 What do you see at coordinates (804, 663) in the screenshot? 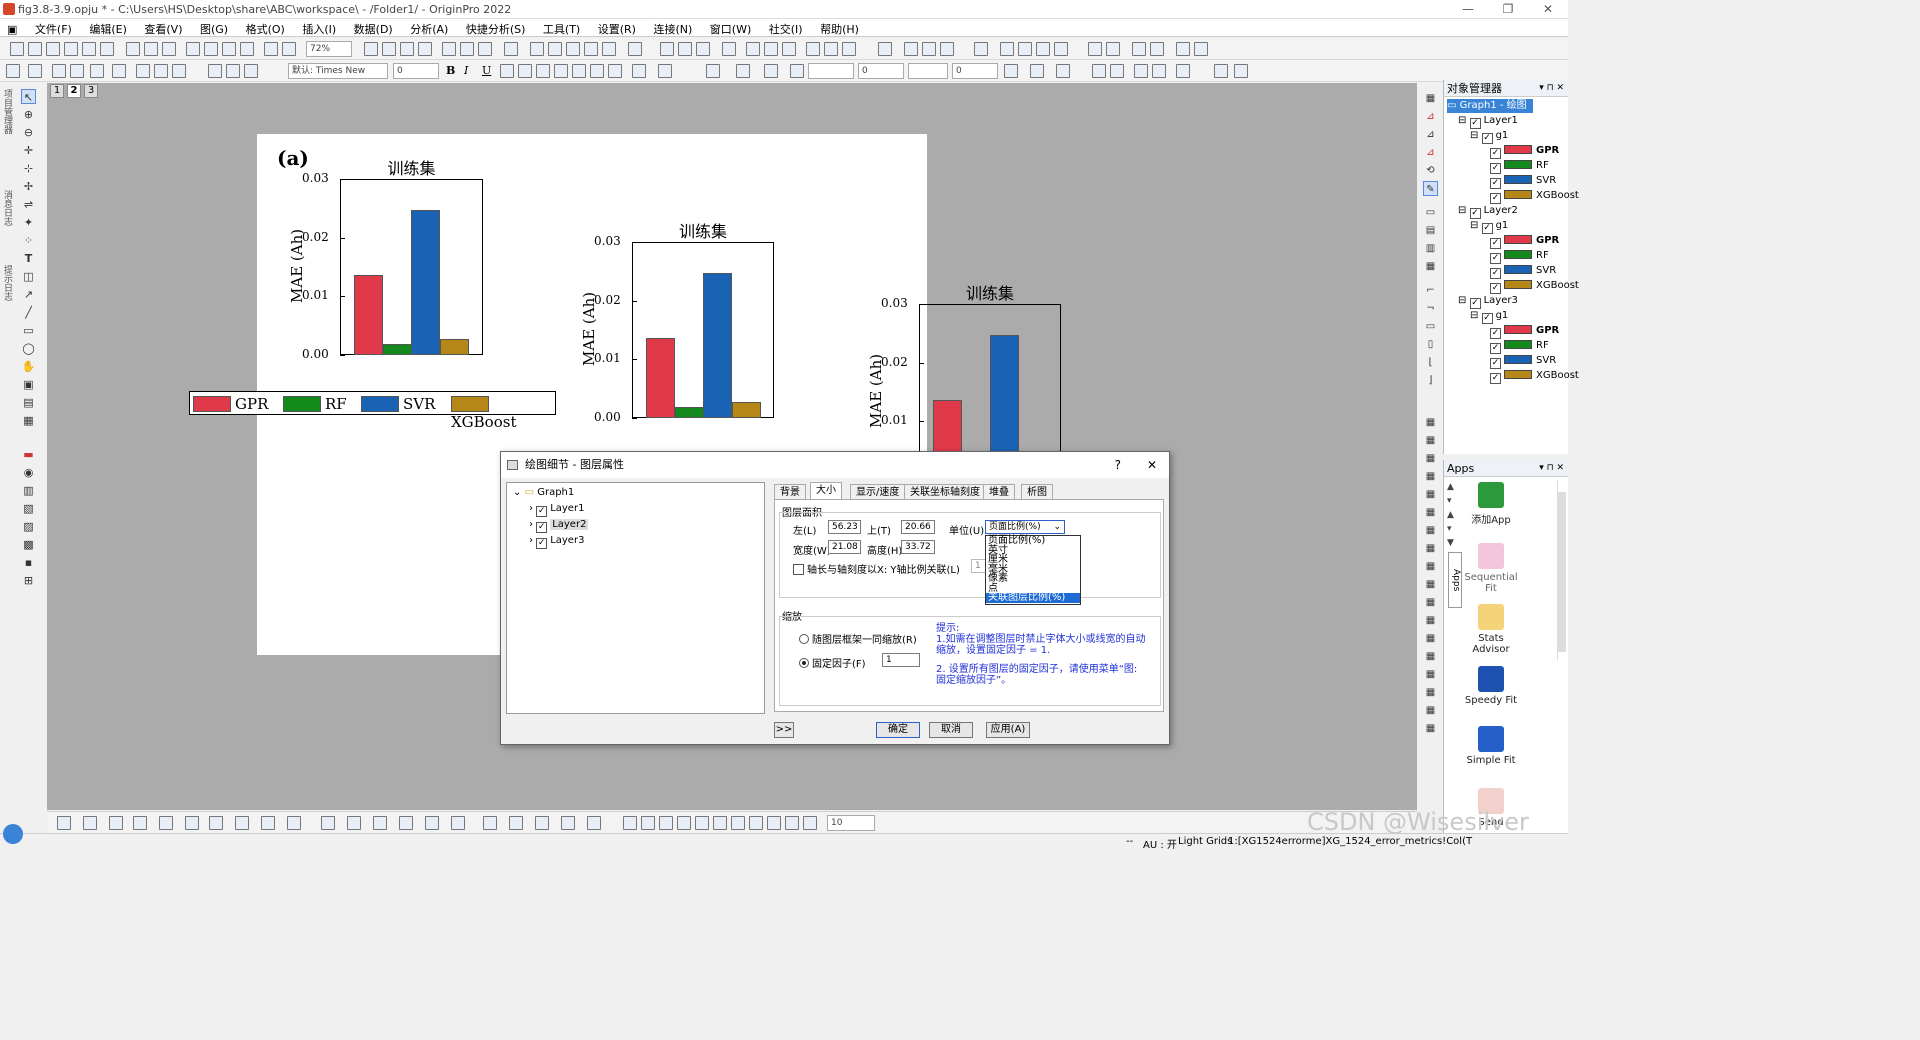
I see `fixed-factor-radio` at bounding box center [804, 663].